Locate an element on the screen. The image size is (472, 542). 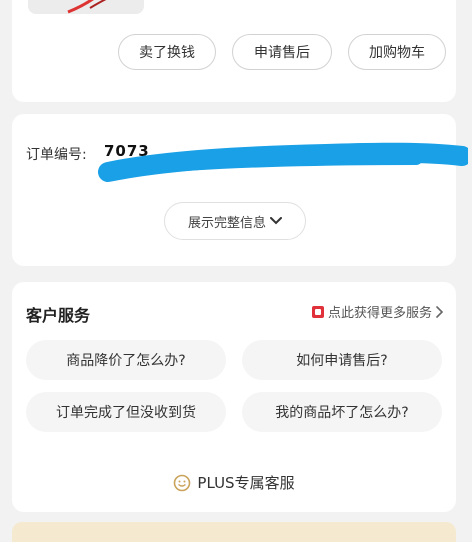
bottom-promo-strip is located at coordinates (234, 532).